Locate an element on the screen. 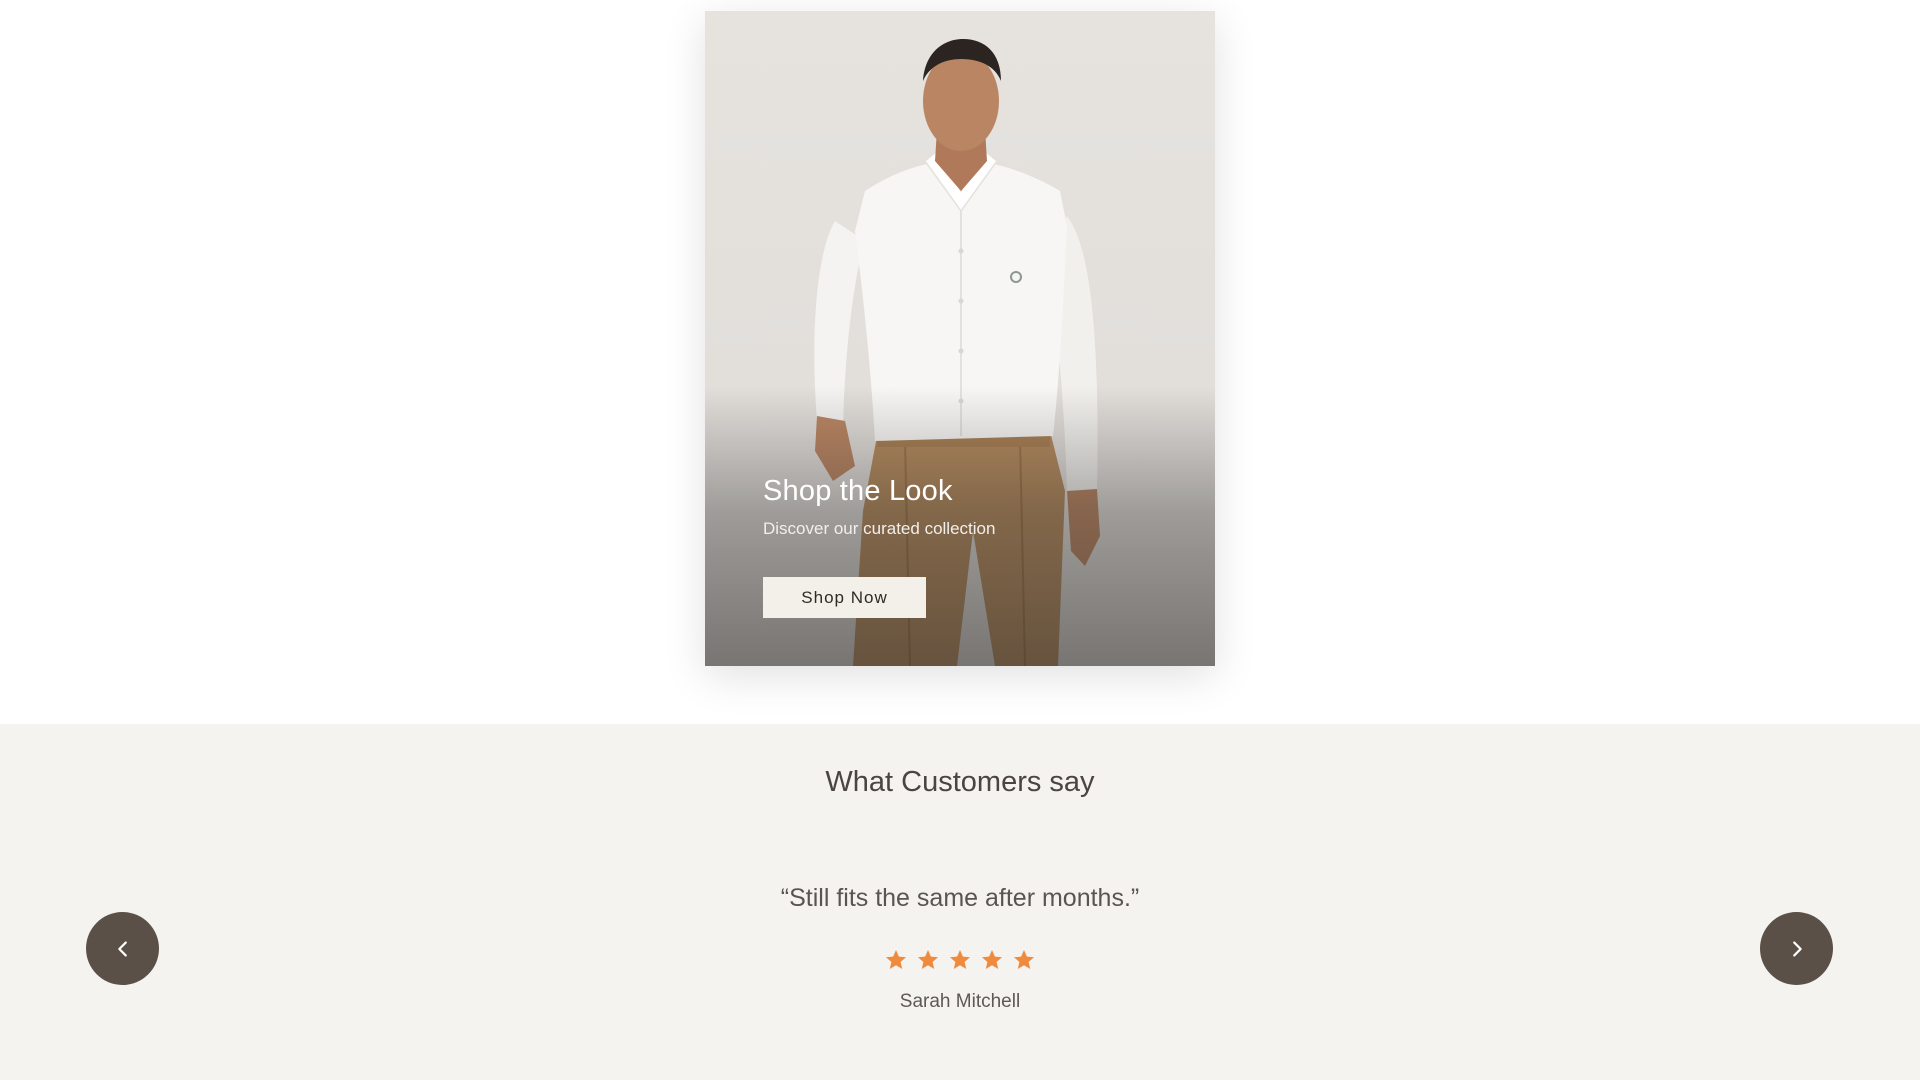  hero-title: Shop the Look is located at coordinates (858, 491).